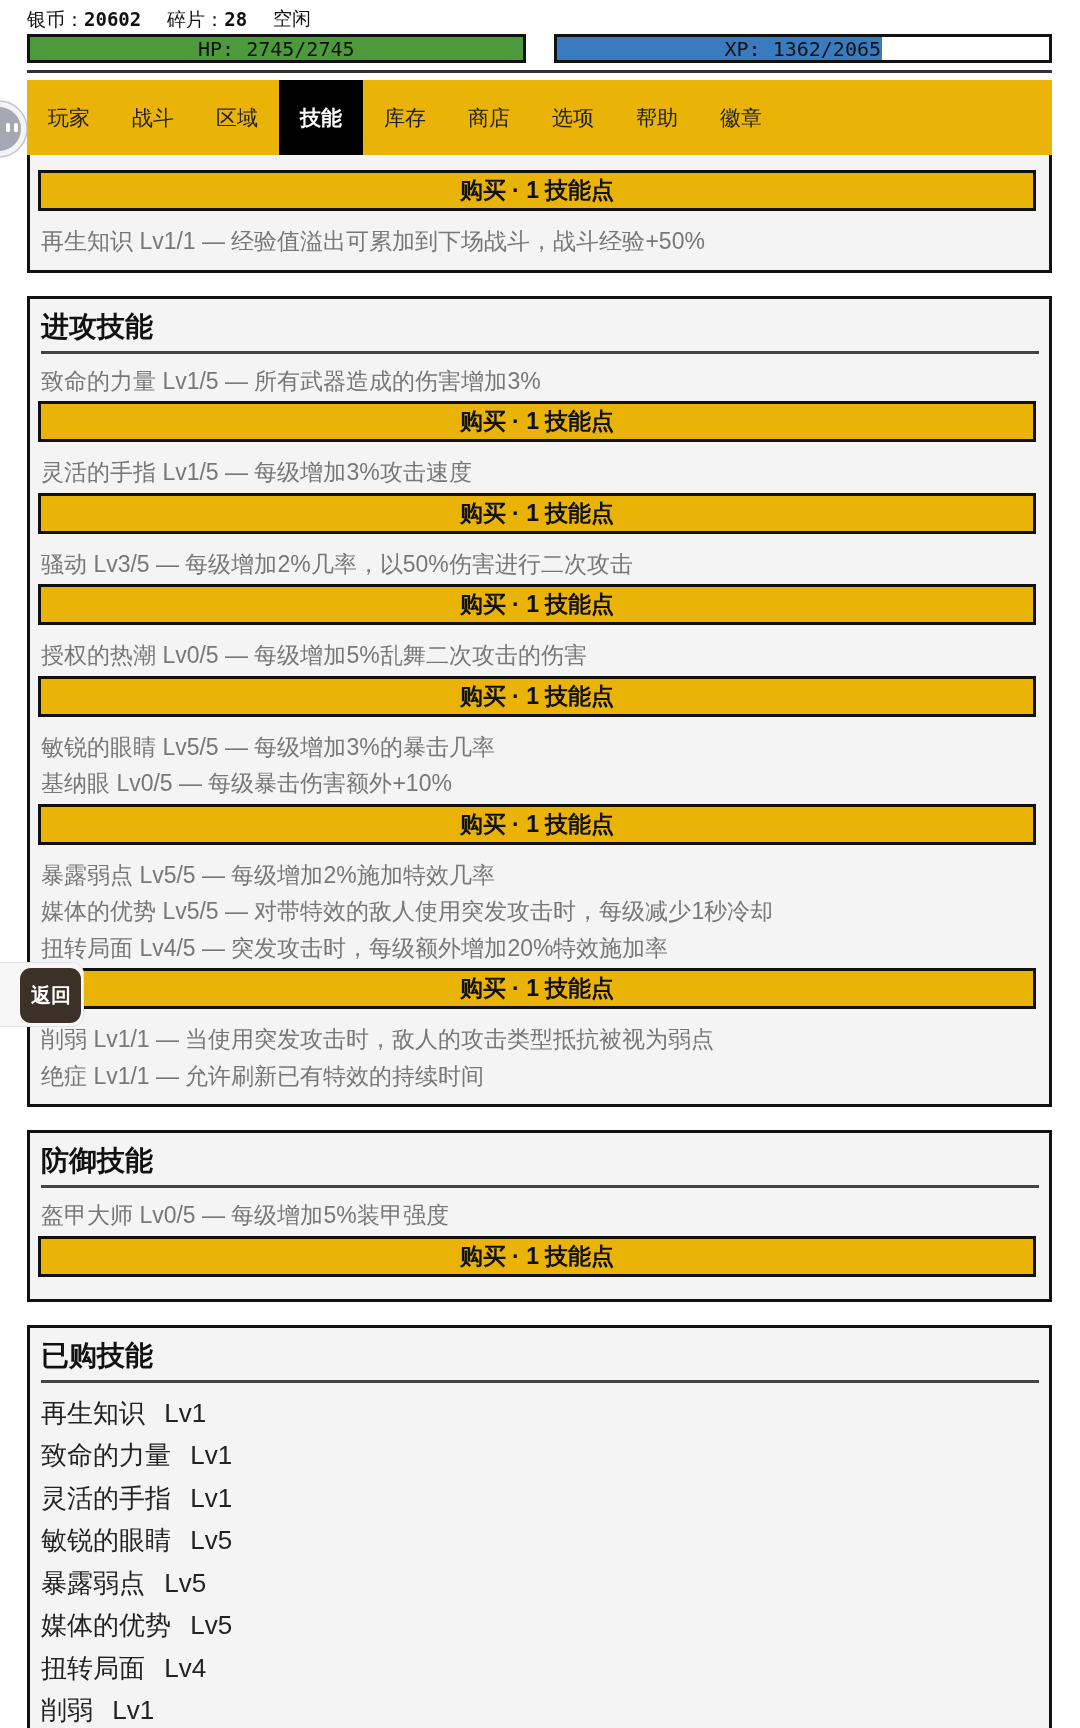 The width and height of the screenshot is (1080, 1728). What do you see at coordinates (124, 1413) in the screenshot?
I see `owned-skill-entry: 再生知识 Lv1` at bounding box center [124, 1413].